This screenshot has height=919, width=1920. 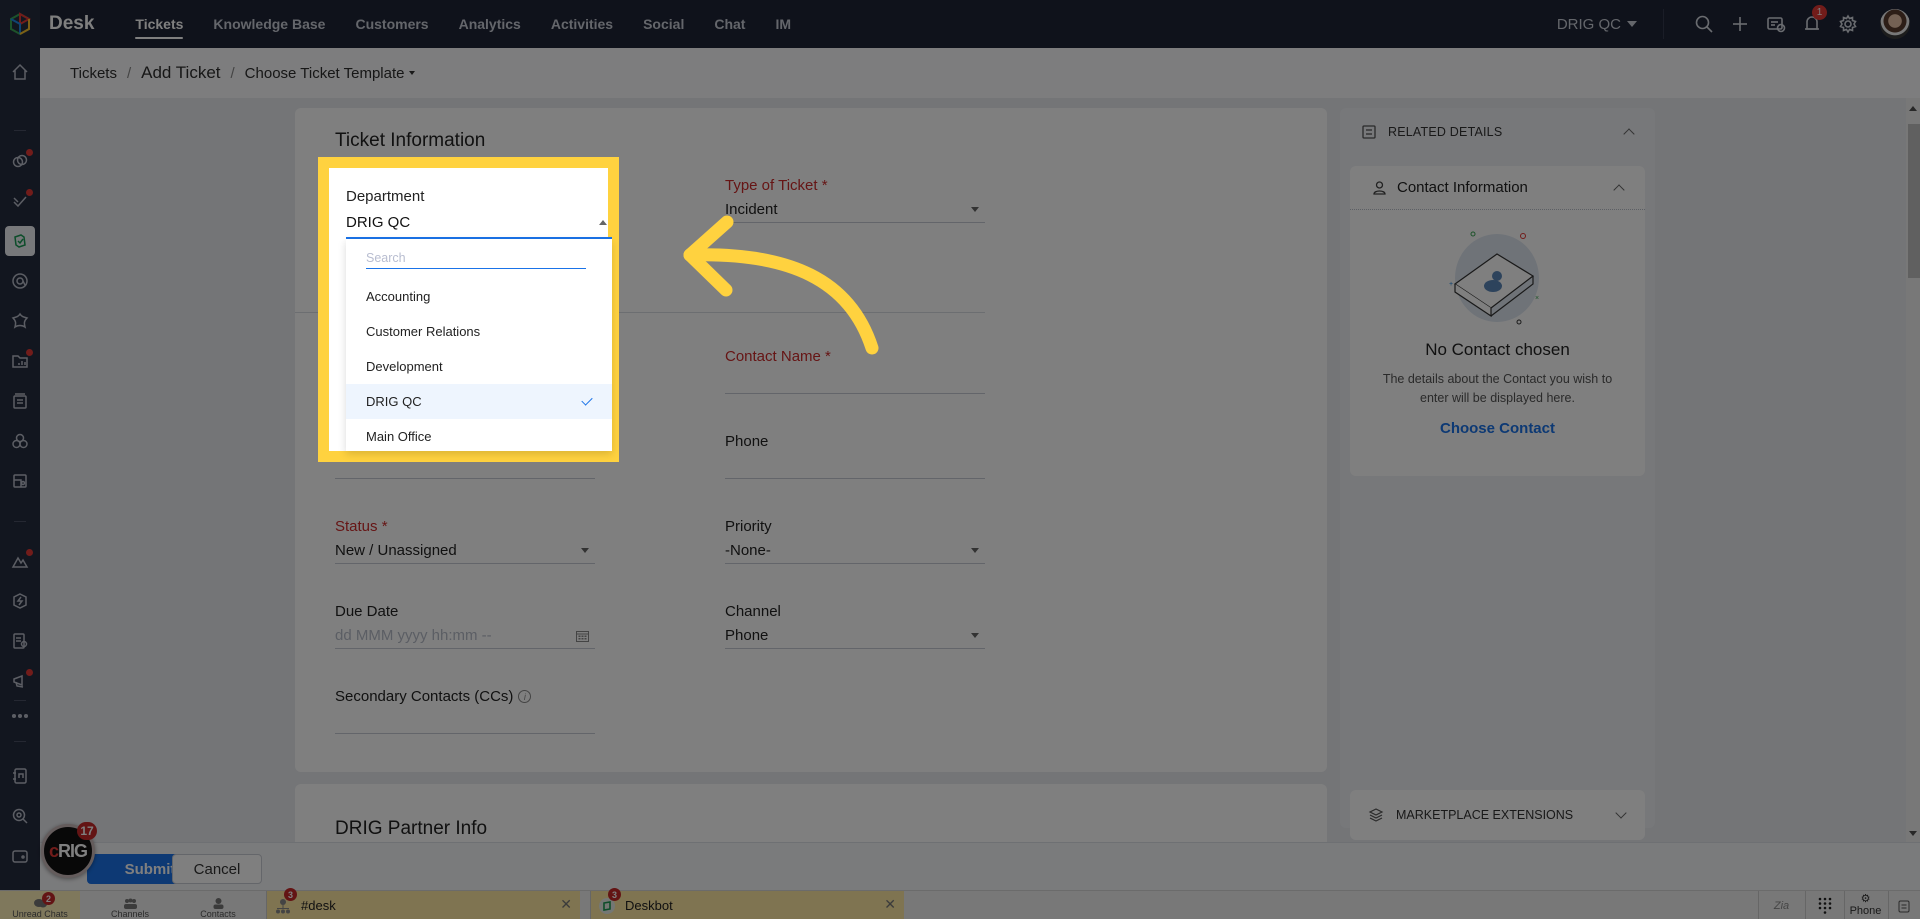 What do you see at coordinates (1704, 24) in the screenshot?
I see `search-button` at bounding box center [1704, 24].